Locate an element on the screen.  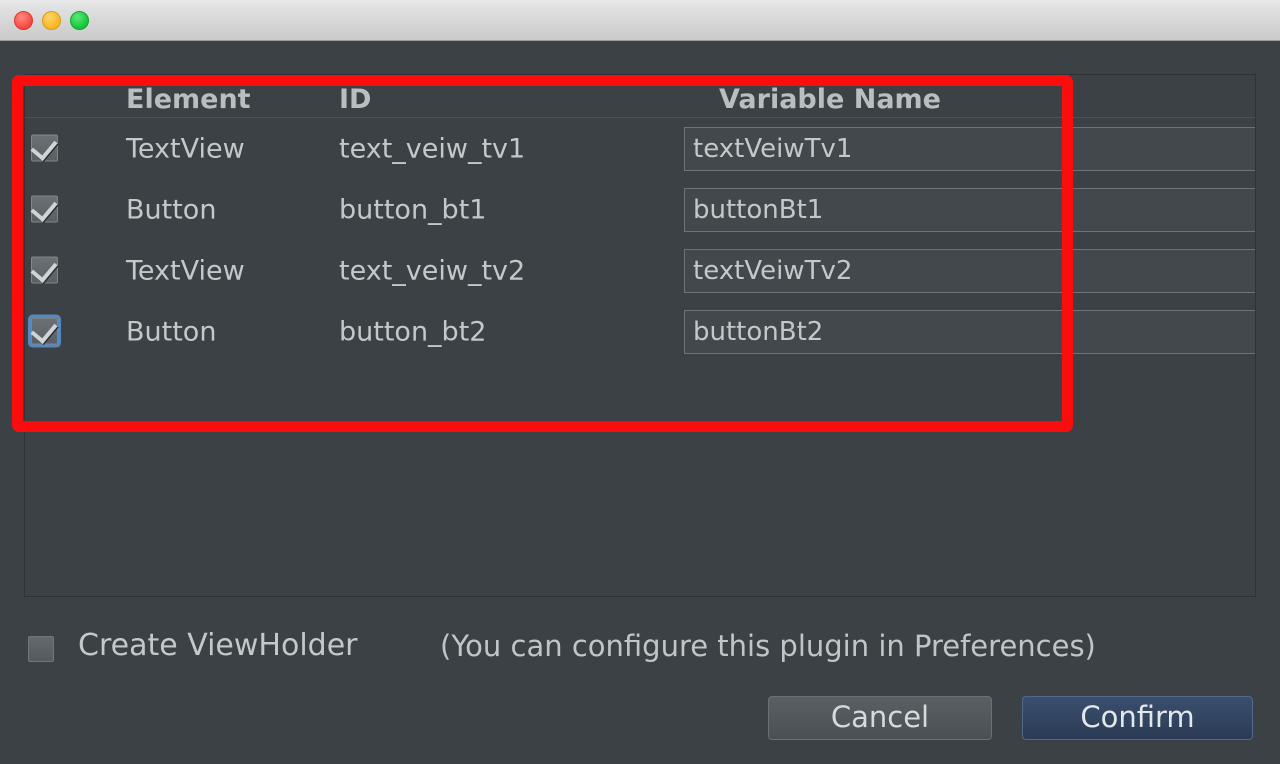
column-header-variable-name: Variable Name is located at coordinates (830, 99).